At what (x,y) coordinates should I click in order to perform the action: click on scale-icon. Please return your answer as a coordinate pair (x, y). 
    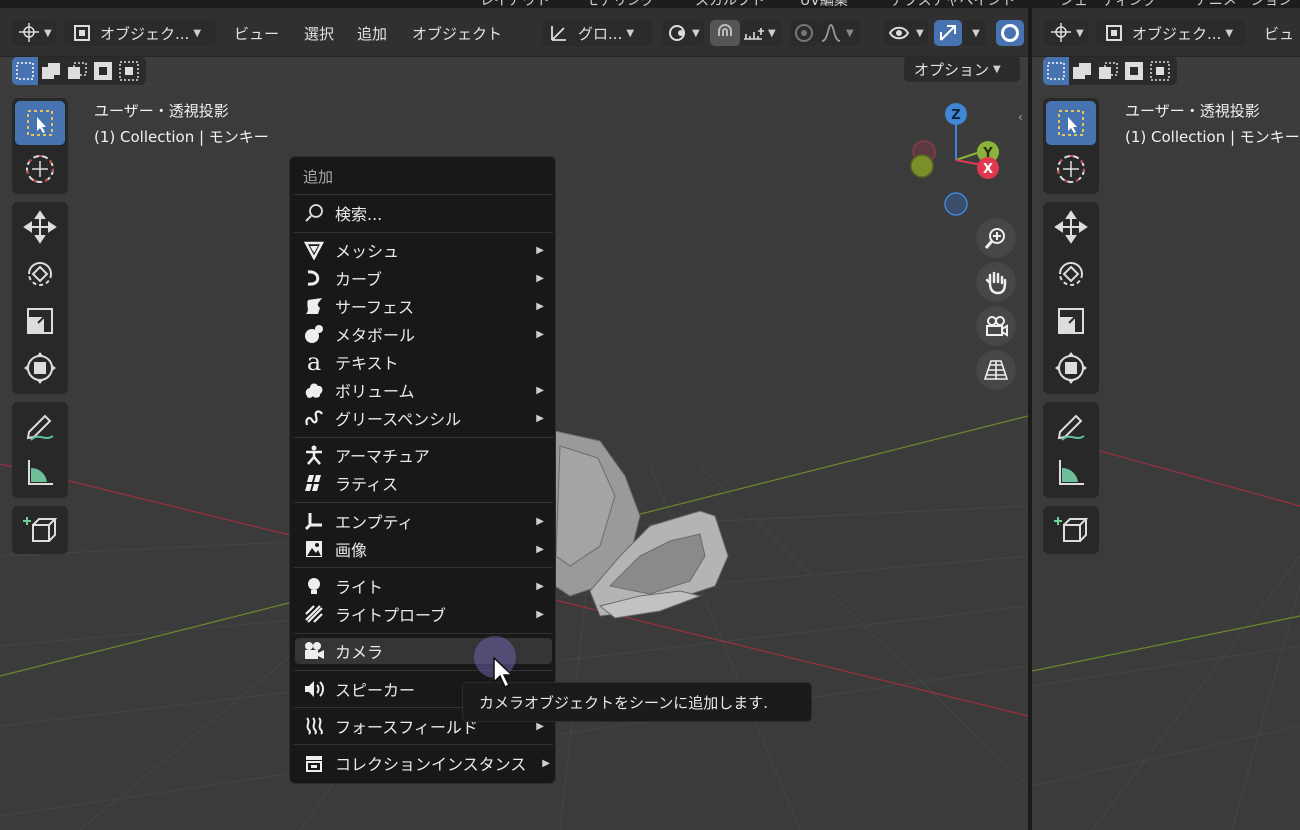
    Looking at the image, I should click on (40, 321).